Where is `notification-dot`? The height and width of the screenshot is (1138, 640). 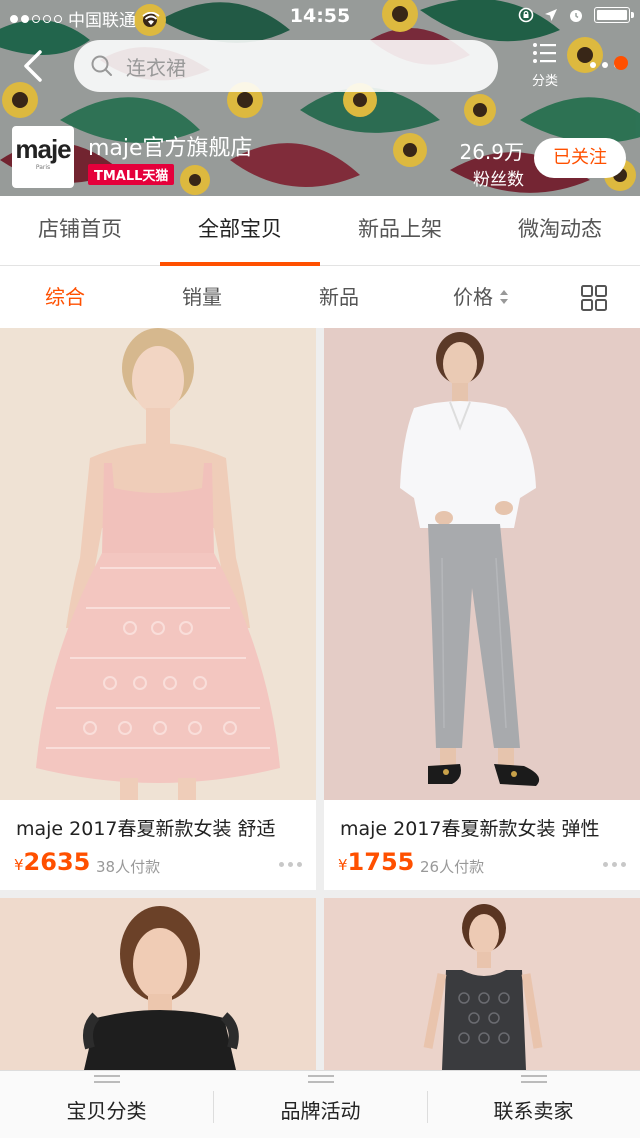
notification-dot is located at coordinates (621, 63).